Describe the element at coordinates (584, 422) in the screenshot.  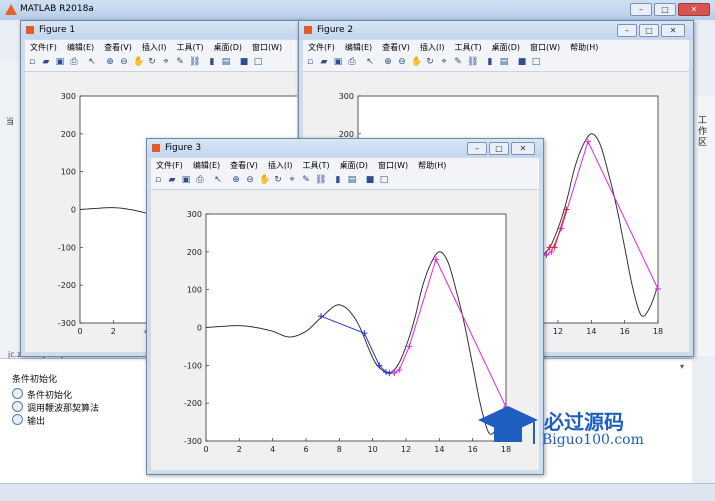
I see `watermark-line-1: 必过源码` at that location.